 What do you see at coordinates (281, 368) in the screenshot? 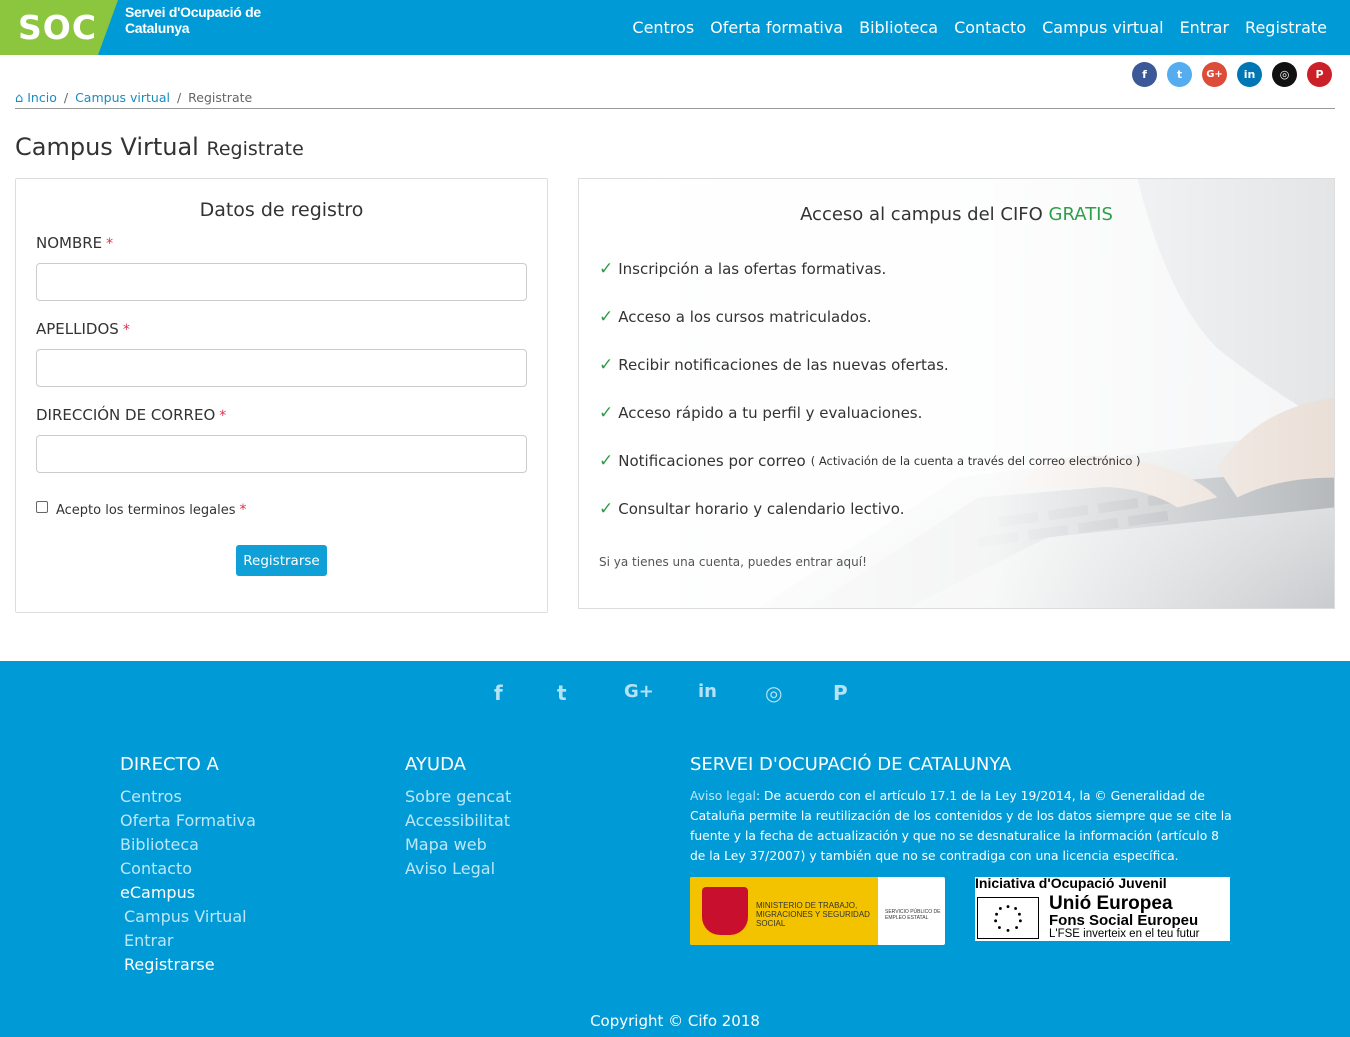
I see `surname-input` at bounding box center [281, 368].